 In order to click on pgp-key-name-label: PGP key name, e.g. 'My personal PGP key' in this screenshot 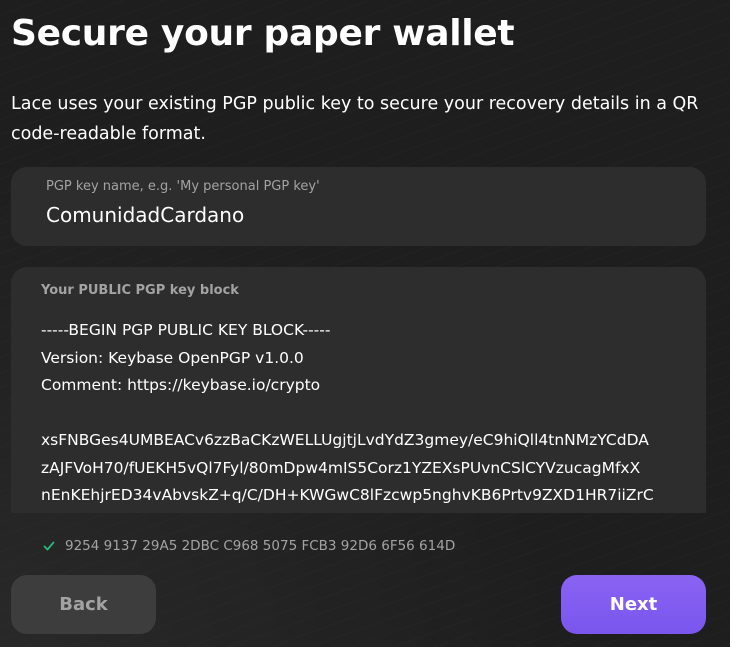, I will do `click(183, 186)`.